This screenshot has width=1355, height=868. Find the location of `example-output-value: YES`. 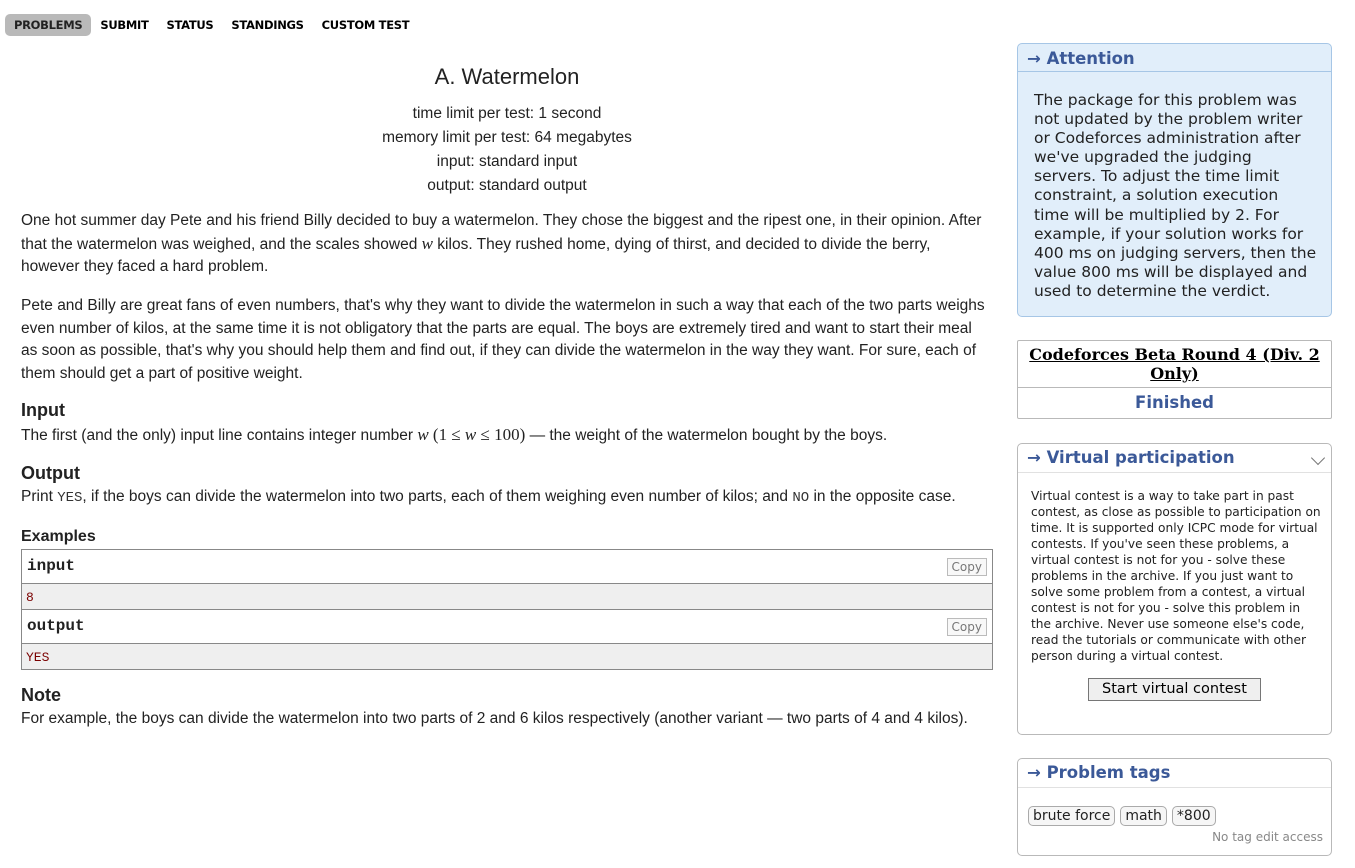

example-output-value: YES is located at coordinates (507, 656).